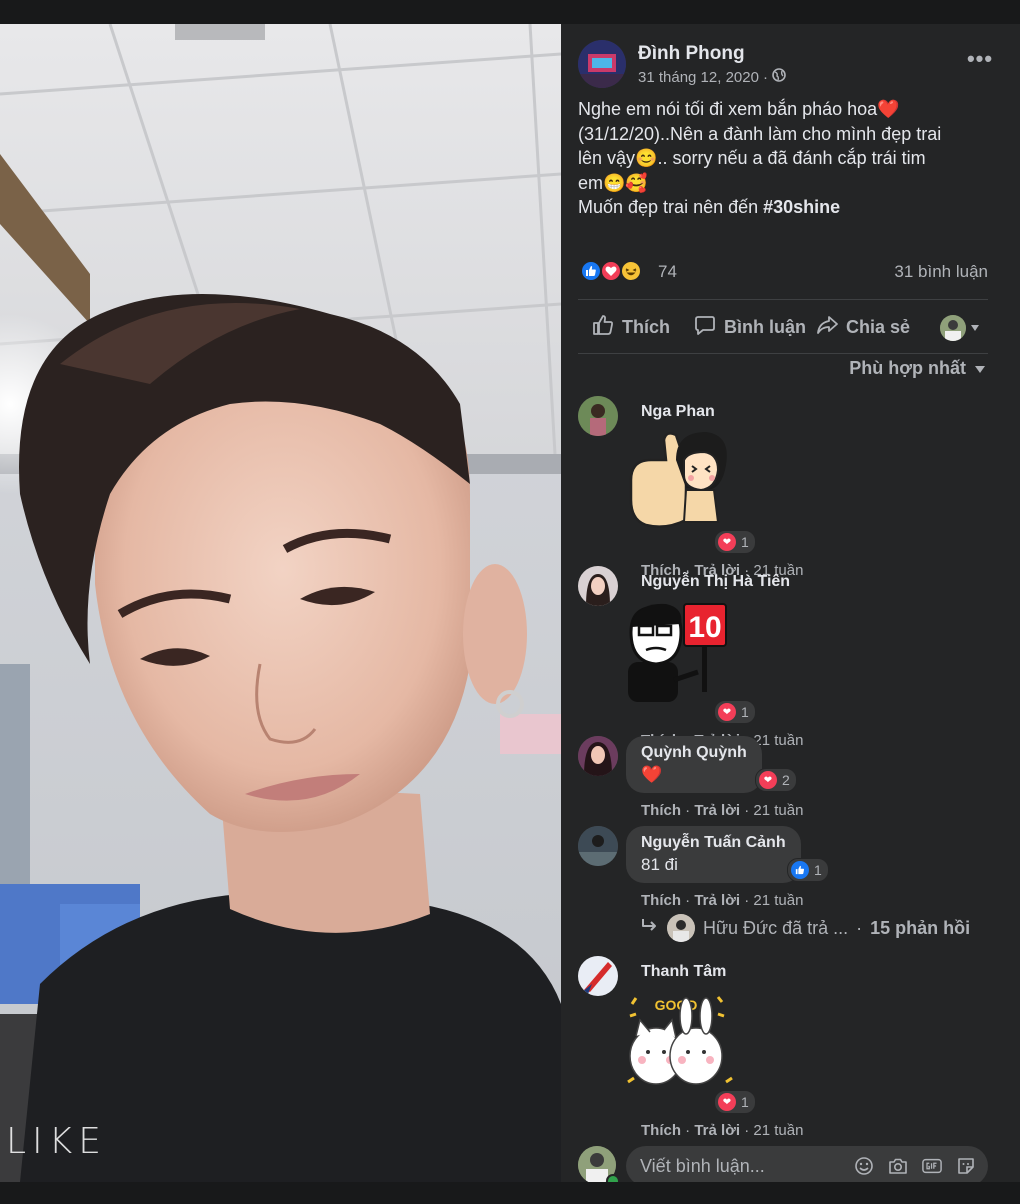 The width and height of the screenshot is (1020, 1204). I want to click on post-header: Đình Phong 31 tháng 12, 2020 · •••, so click(791, 66).